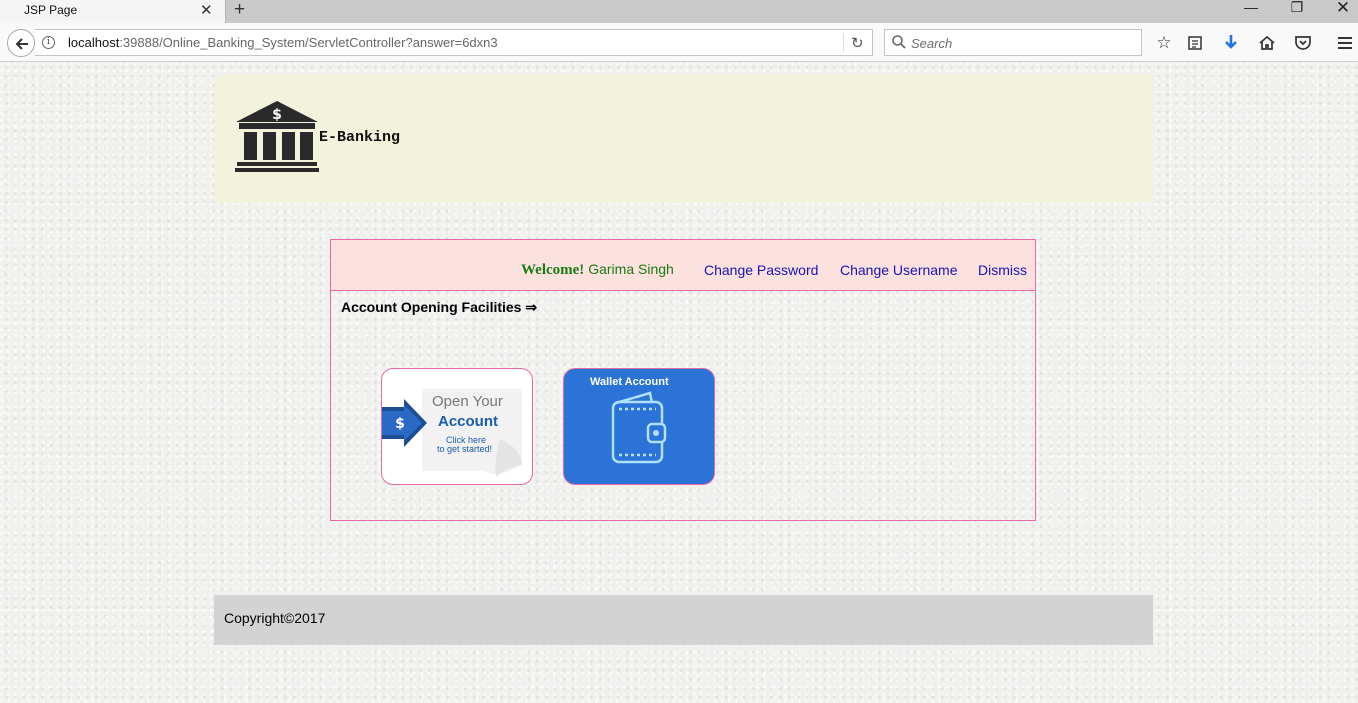 This screenshot has width=1358, height=703. What do you see at coordinates (1339, 11) in the screenshot?
I see `window-close-icon: ✕` at bounding box center [1339, 11].